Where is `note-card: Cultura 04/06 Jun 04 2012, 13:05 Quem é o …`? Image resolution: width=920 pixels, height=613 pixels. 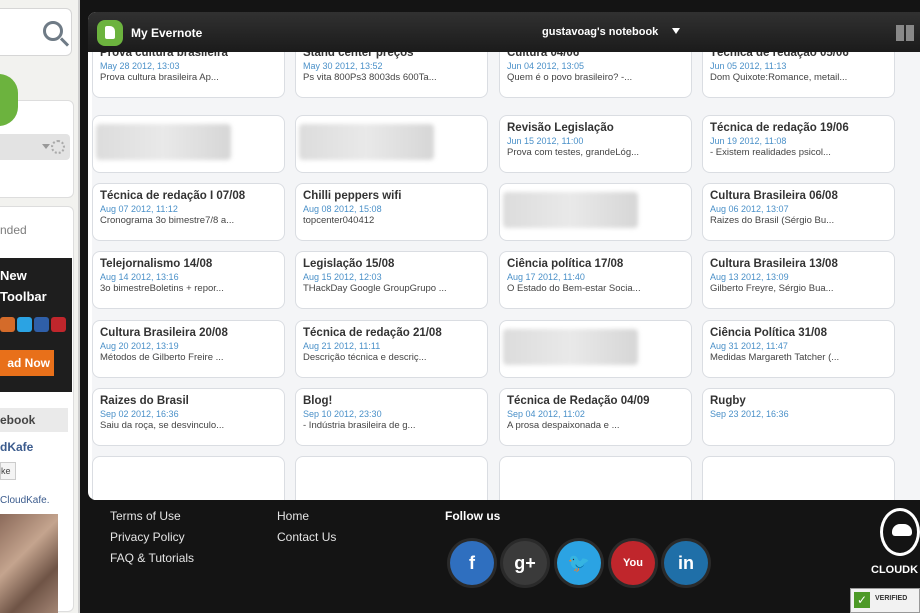
note-card: Cultura 04/06 Jun 04 2012, 13:05 Quem é o … is located at coordinates (595, 75).